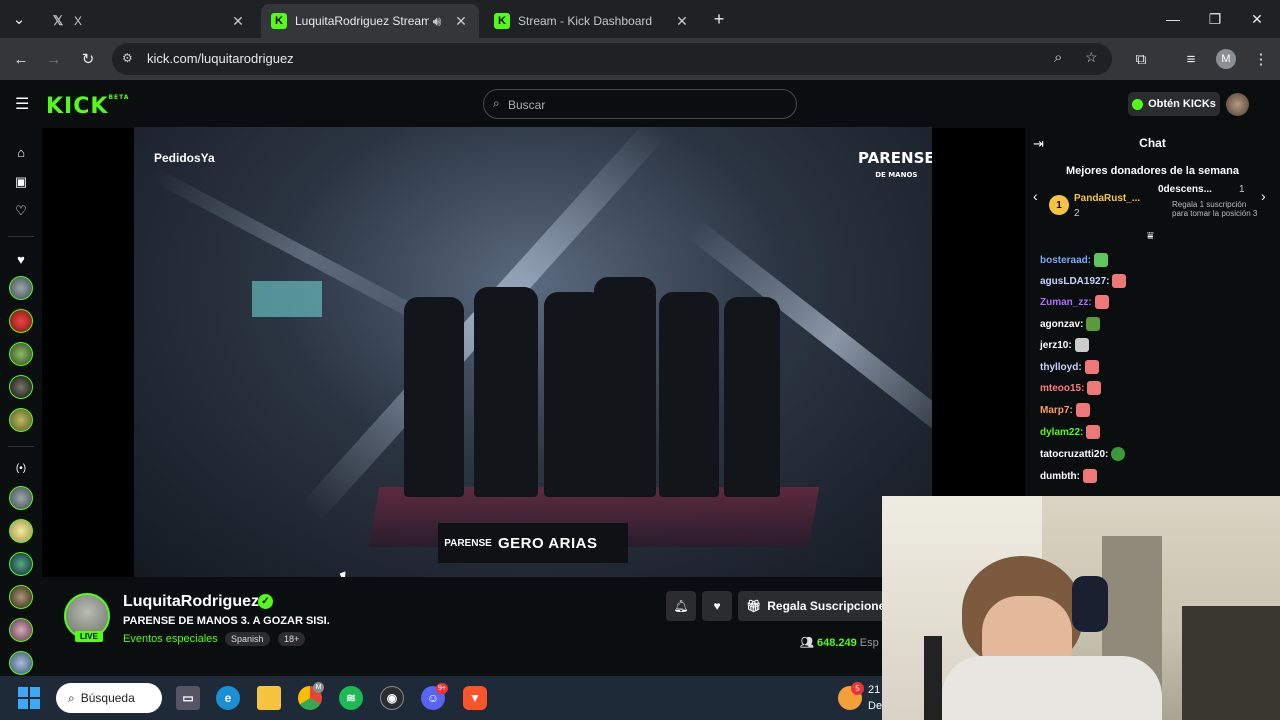 The image size is (1280, 720). I want to click on viewer-count: 👥︎ 648.249 Esp, so click(839, 642).